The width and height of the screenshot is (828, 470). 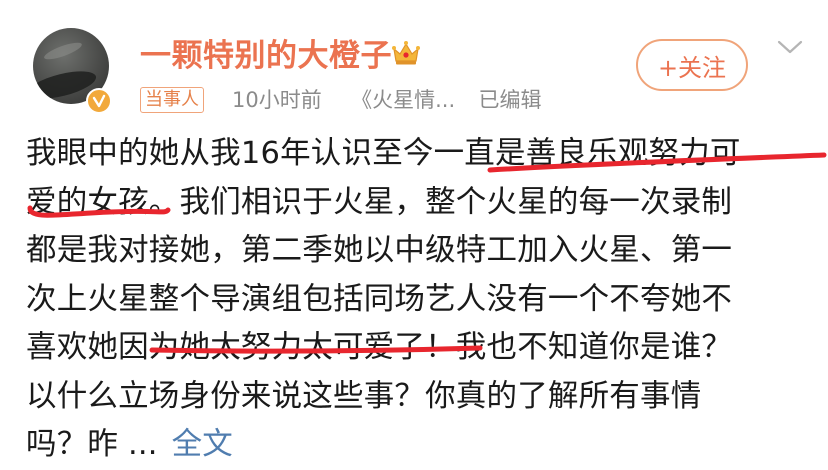 I want to click on post-meta: 10小时前 《火星情... 已编辑, so click(x=387, y=99).